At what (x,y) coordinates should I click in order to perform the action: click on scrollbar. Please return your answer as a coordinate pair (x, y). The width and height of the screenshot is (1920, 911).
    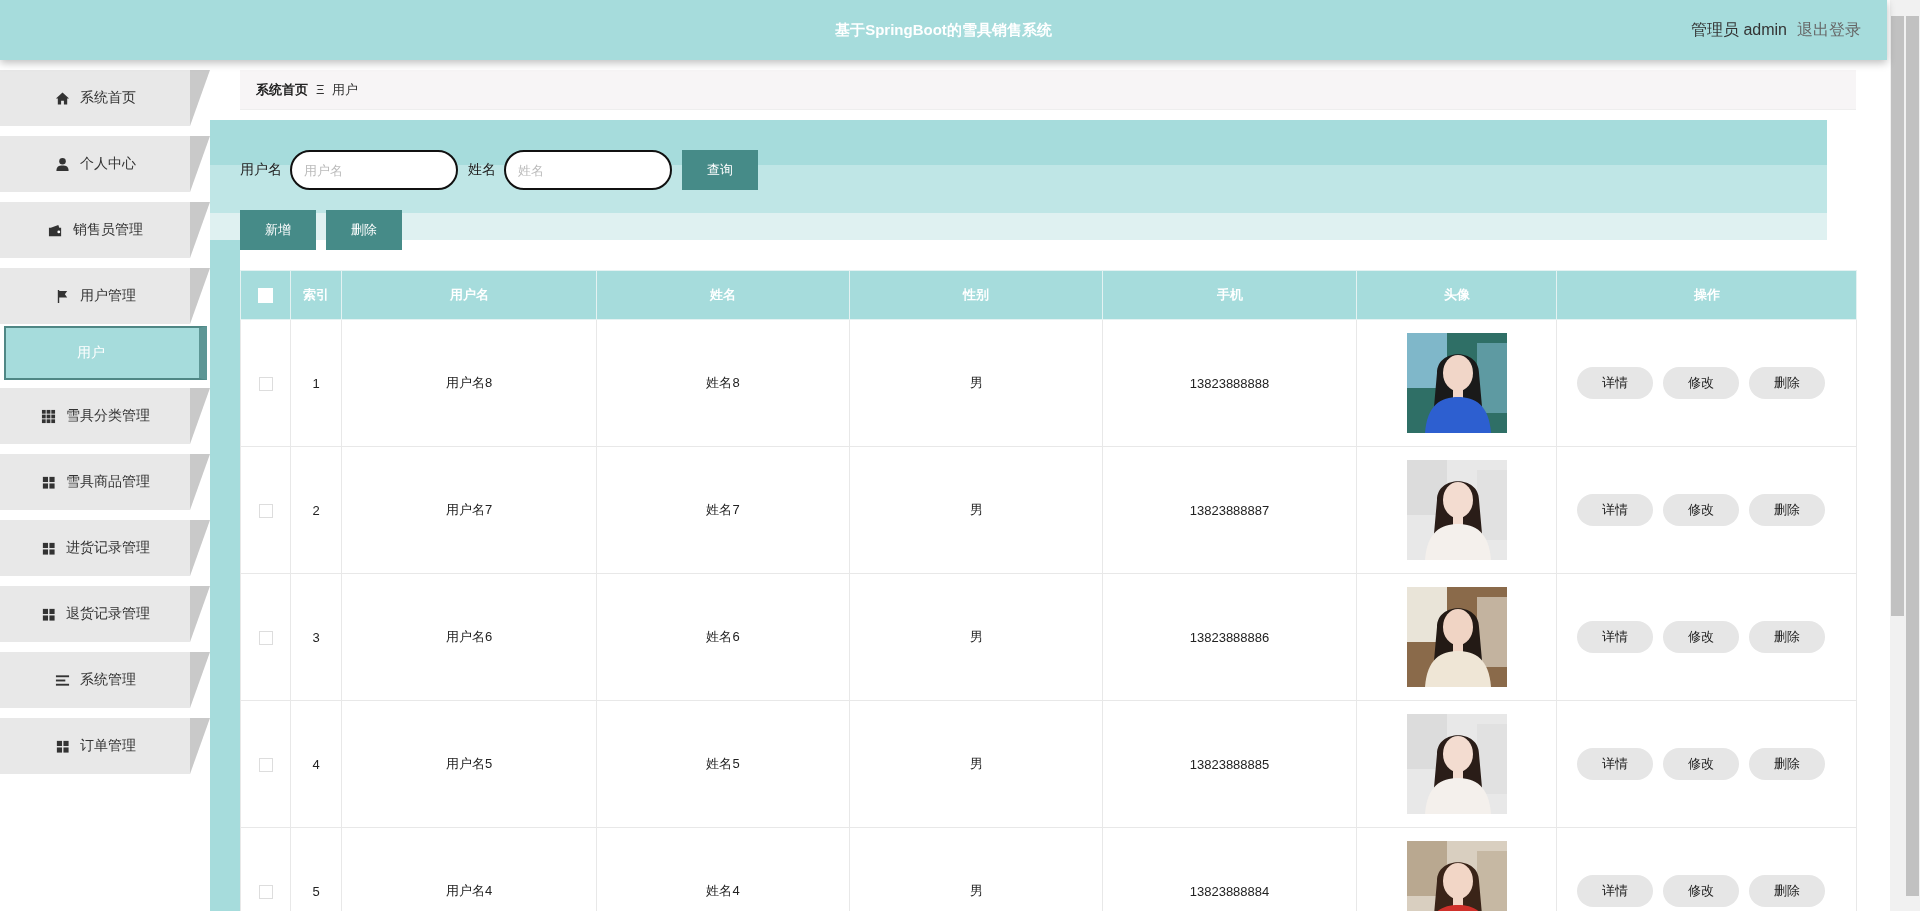
    Looking at the image, I should click on (1905, 455).